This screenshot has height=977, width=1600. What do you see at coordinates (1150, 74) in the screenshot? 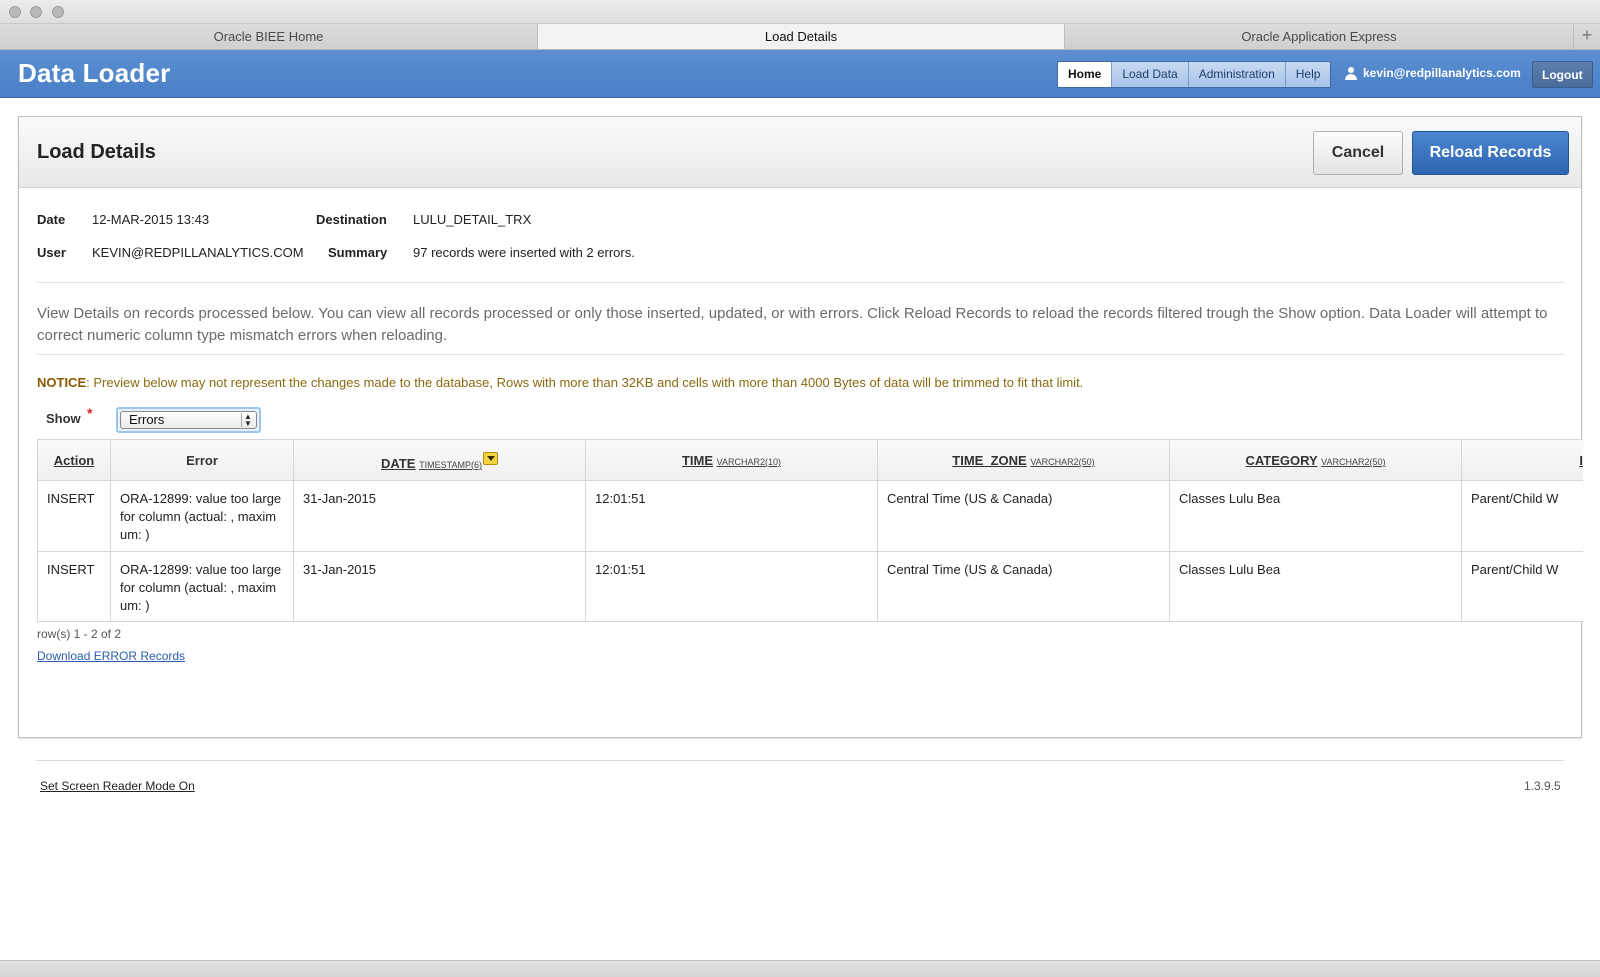
I see `nav-load-data: Load Data` at bounding box center [1150, 74].